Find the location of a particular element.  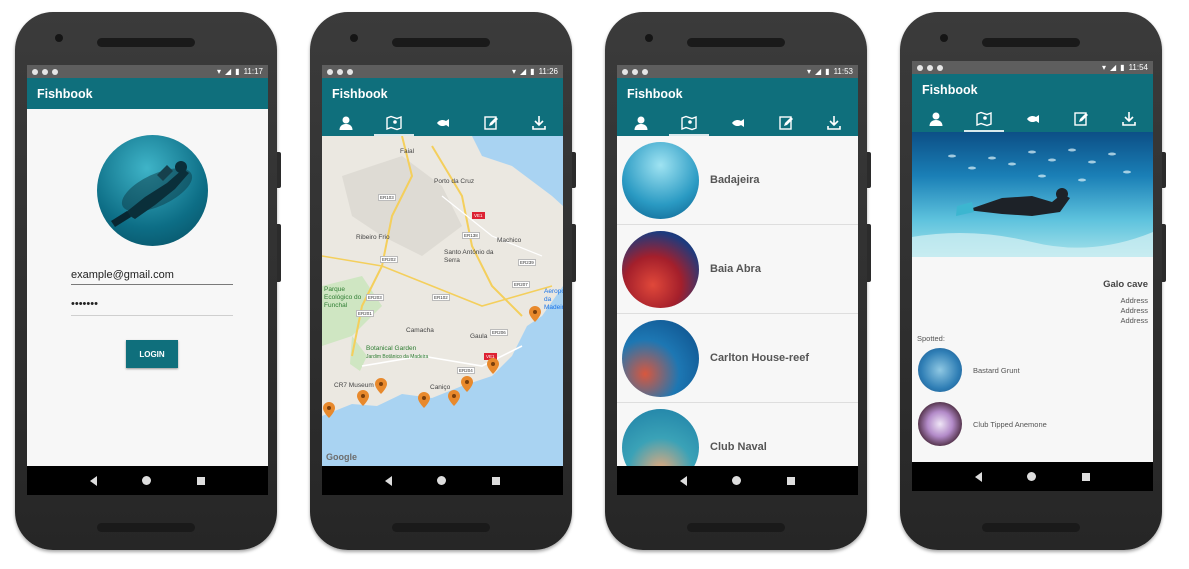

edit-icon is located at coordinates (1081, 118).